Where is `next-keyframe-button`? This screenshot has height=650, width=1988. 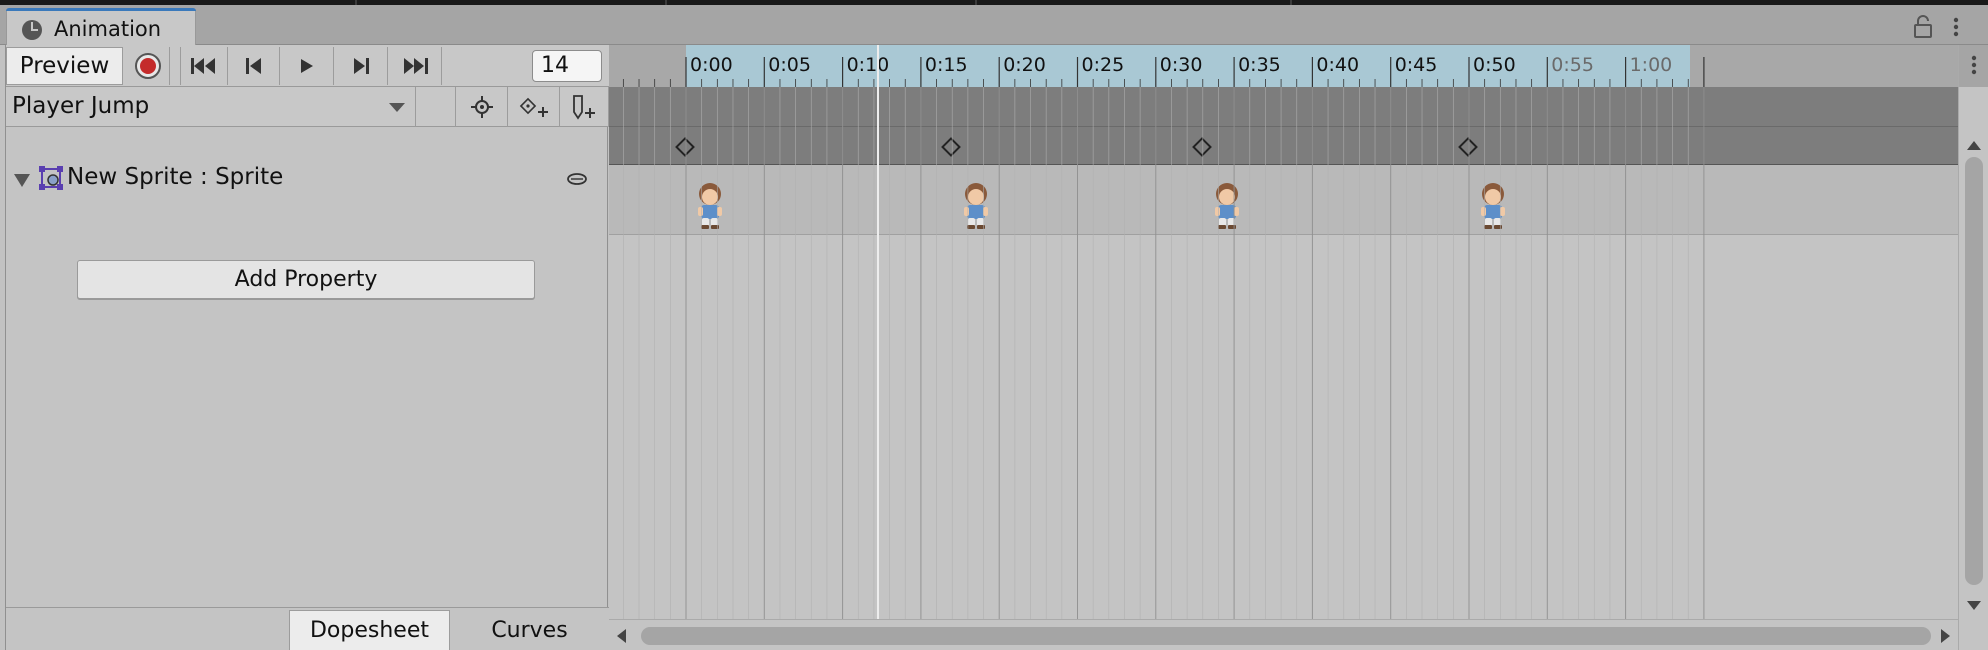 next-keyframe-button is located at coordinates (361, 66).